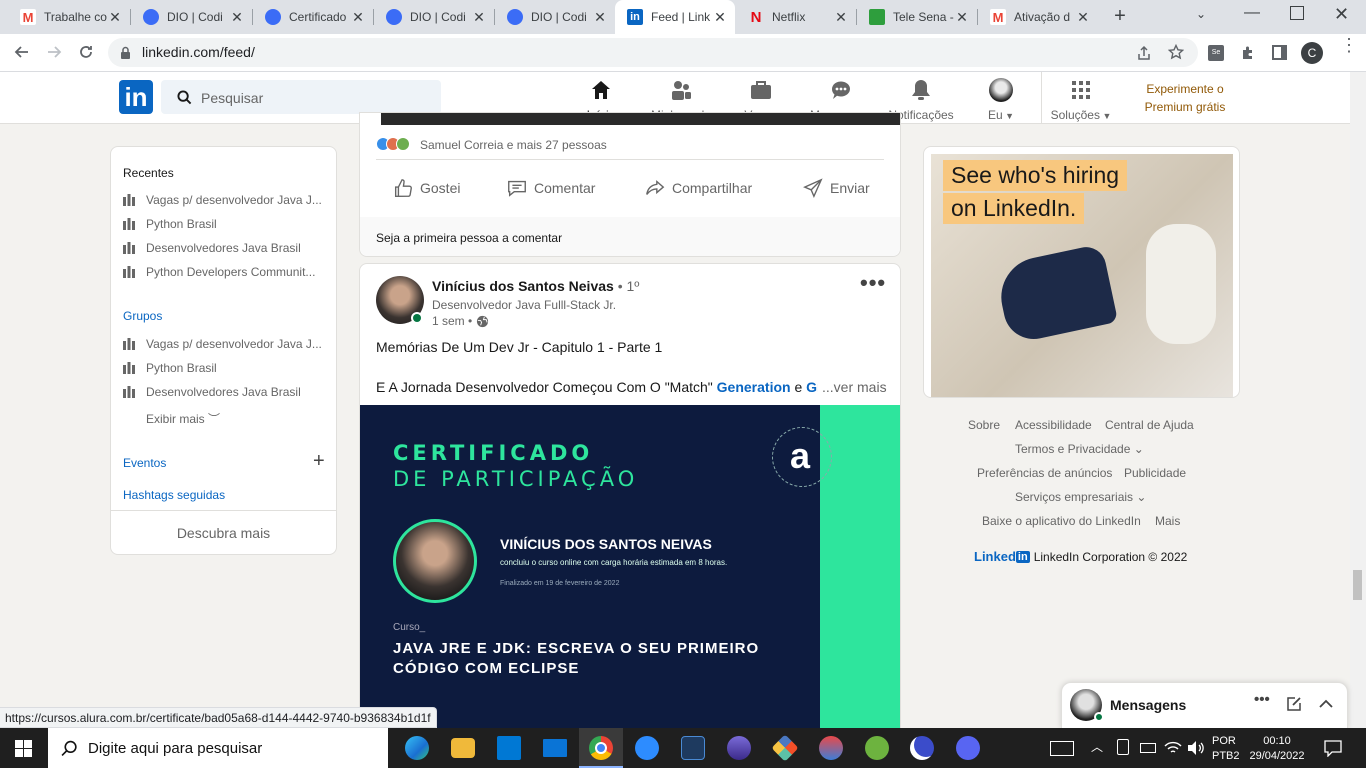 The image size is (1366, 768). What do you see at coordinates (1053, 425) in the screenshot?
I see `footer-link-accessibility: Acessibilidade` at bounding box center [1053, 425].